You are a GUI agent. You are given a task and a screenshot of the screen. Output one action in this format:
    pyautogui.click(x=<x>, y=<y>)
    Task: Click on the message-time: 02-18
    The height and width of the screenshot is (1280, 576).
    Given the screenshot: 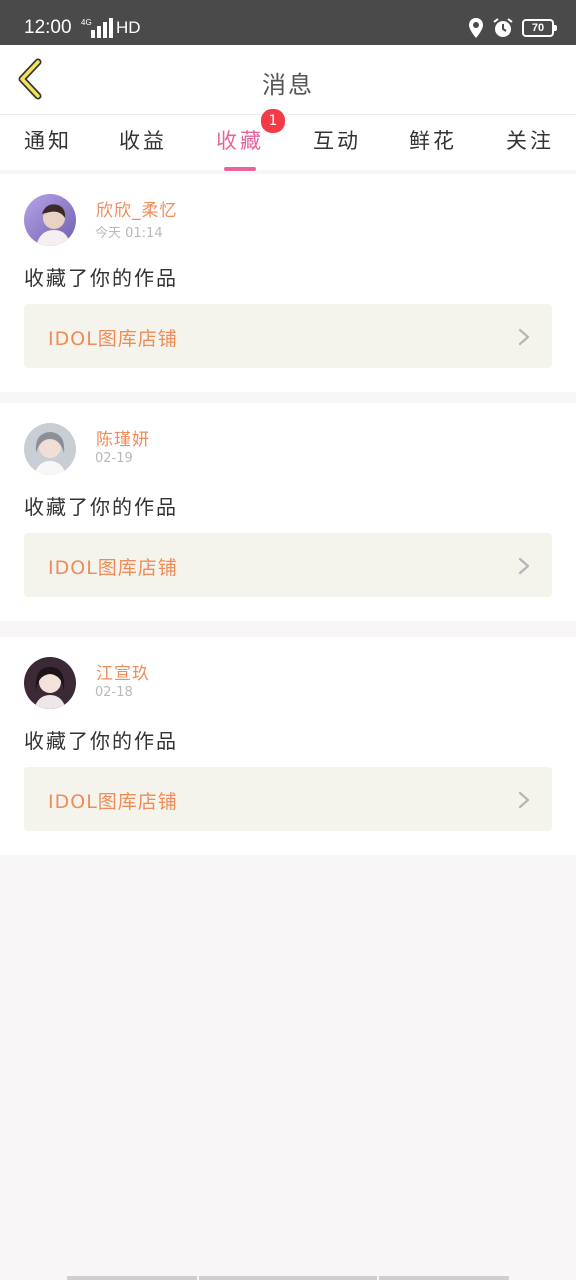 What is the action you would take?
    pyautogui.click(x=114, y=692)
    